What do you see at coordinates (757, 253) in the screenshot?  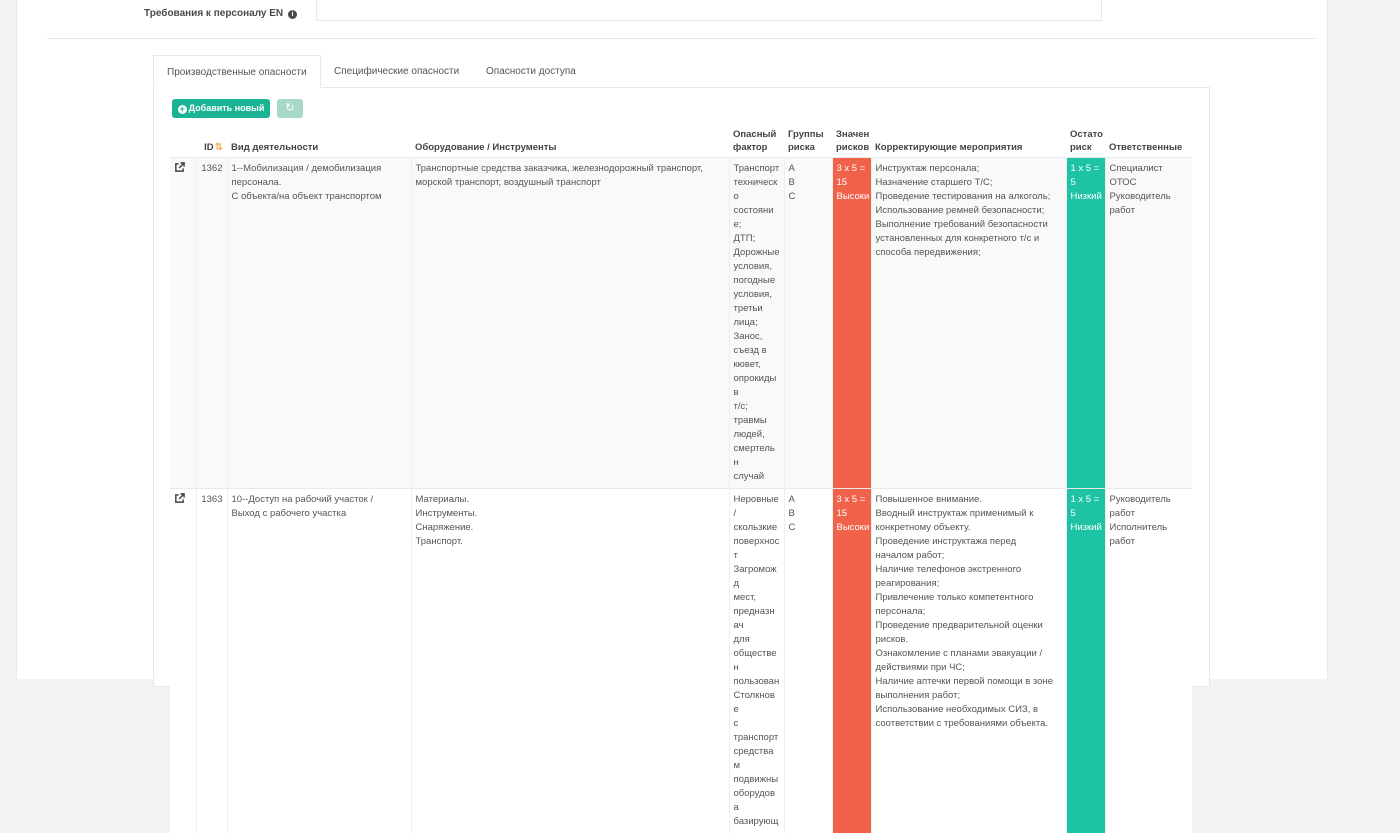 I see `hazard-factor-cell-line: Дорожные` at bounding box center [757, 253].